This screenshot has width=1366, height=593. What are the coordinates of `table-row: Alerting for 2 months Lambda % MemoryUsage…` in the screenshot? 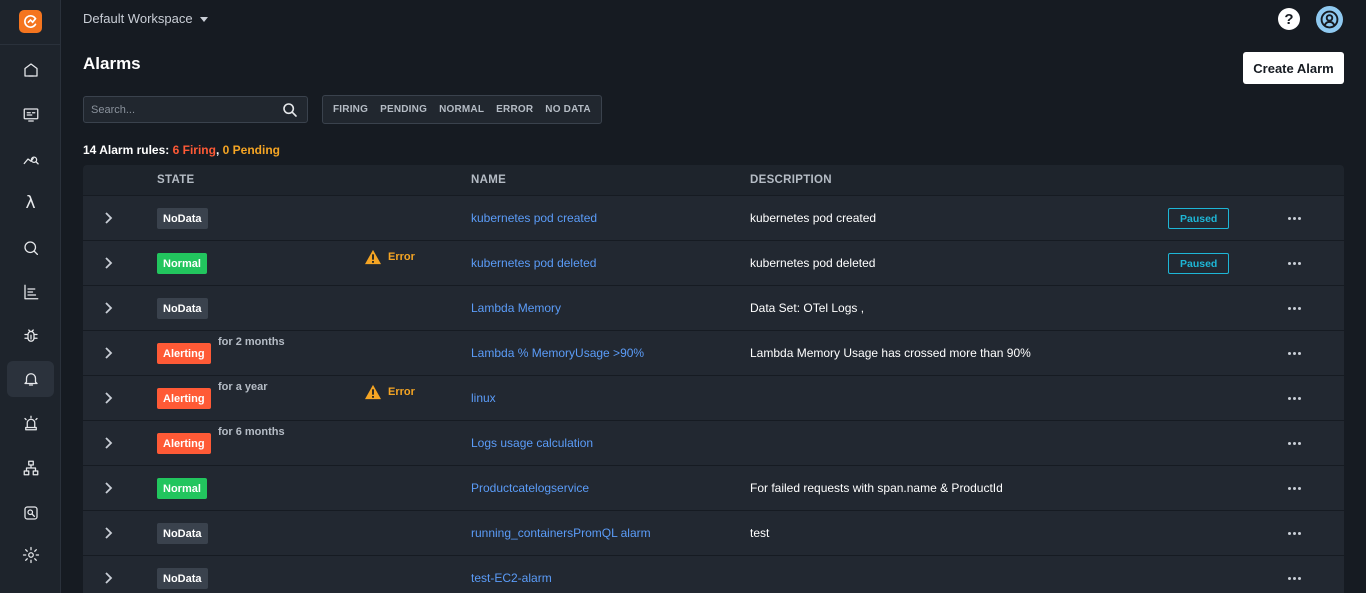 It's located at (713, 352).